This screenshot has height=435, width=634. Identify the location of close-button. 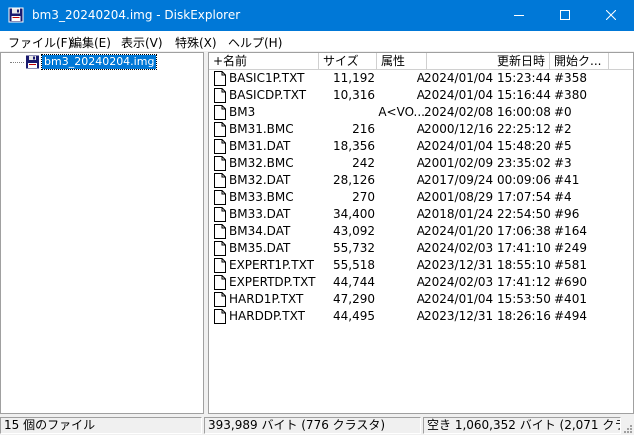
(611, 15).